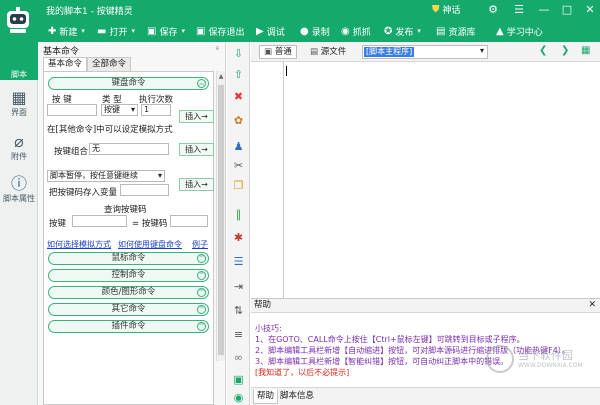 Image resolution: width=600 pixels, height=405 pixels. What do you see at coordinates (238, 237) in the screenshot?
I see `bug-icon: ✱` at bounding box center [238, 237].